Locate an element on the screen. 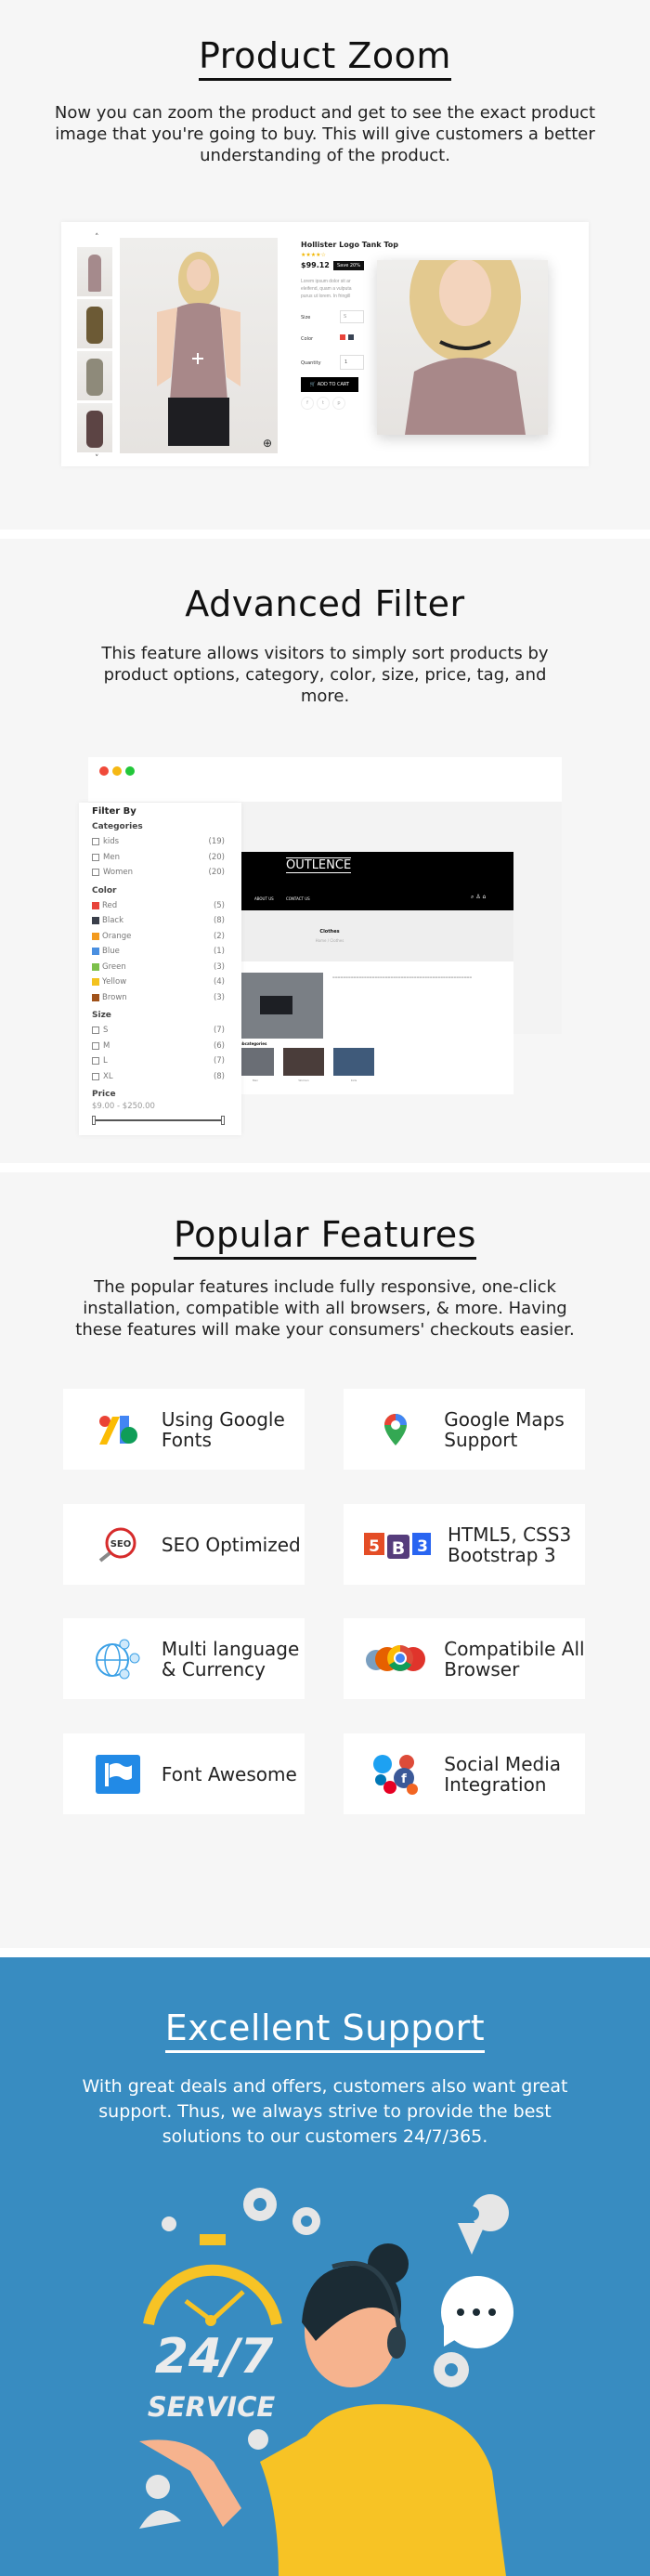 The height and width of the screenshot is (2576, 650). option-label: Yellow is located at coordinates (114, 982).